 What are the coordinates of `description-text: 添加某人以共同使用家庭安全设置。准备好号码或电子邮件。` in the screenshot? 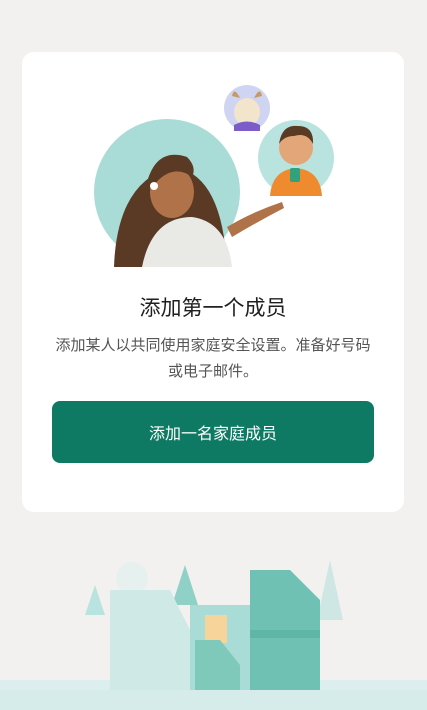 It's located at (213, 358).